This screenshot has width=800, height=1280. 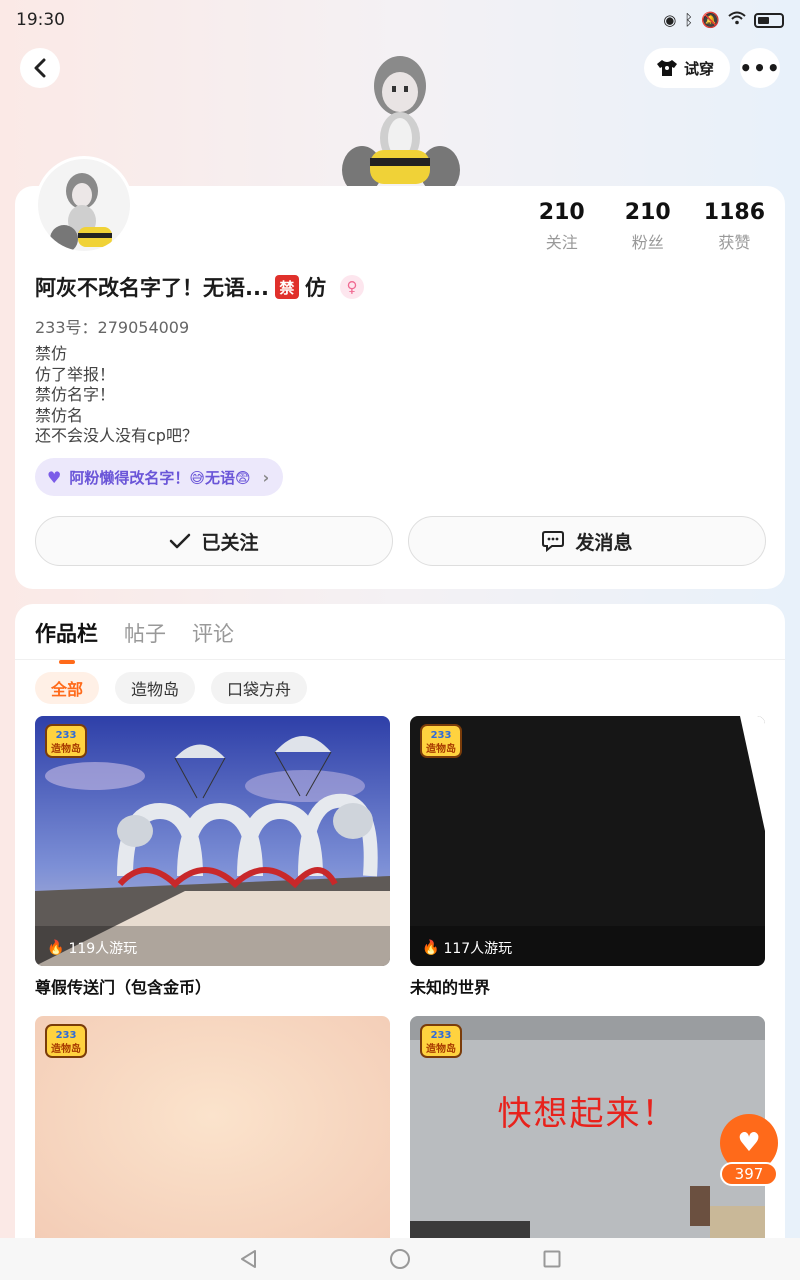 What do you see at coordinates (587, 1114) in the screenshot?
I see `thumbnail-overlay-text: 快想起来！` at bounding box center [587, 1114].